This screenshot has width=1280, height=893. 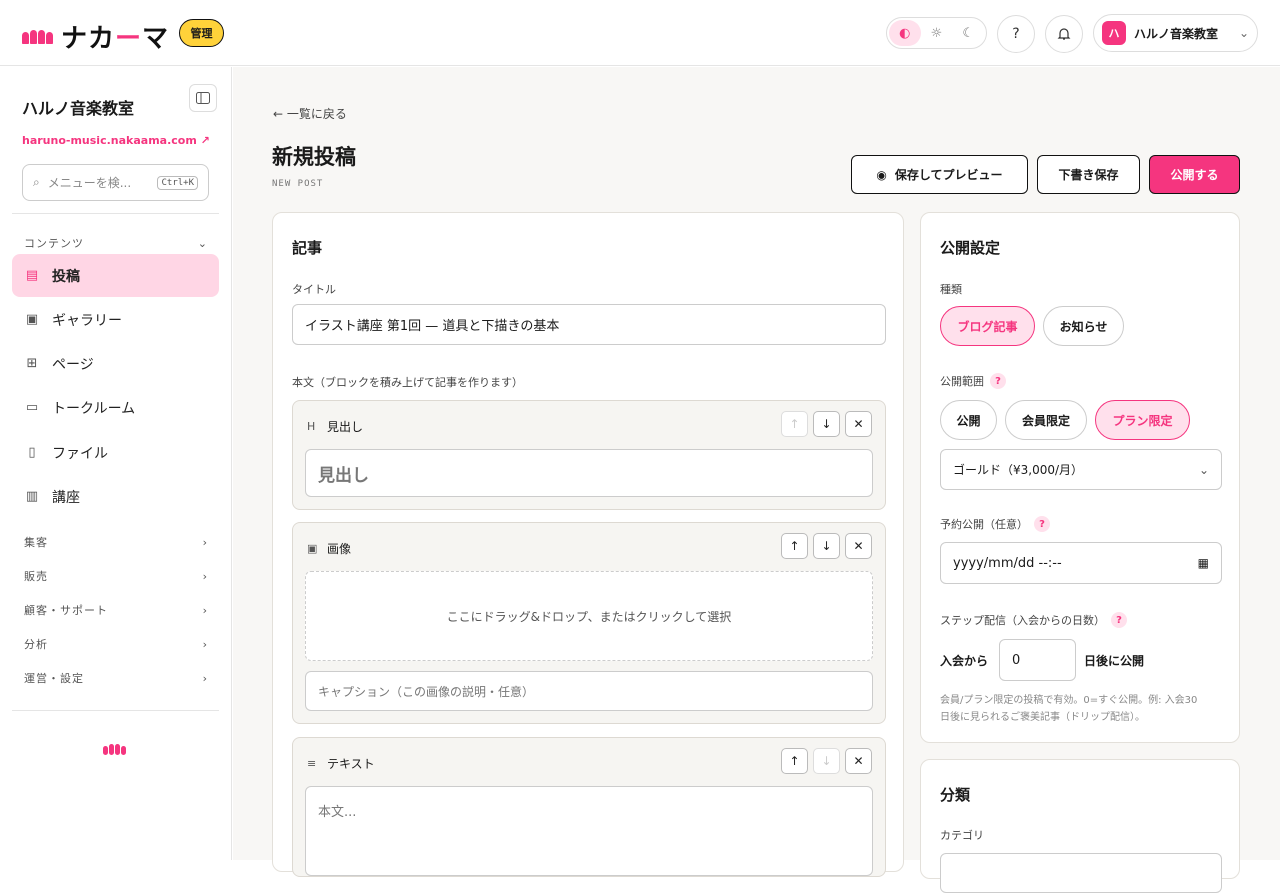 I want to click on menu-search-input: ⌕ メニューを検... Ctrl+K, so click(x=115, y=182).